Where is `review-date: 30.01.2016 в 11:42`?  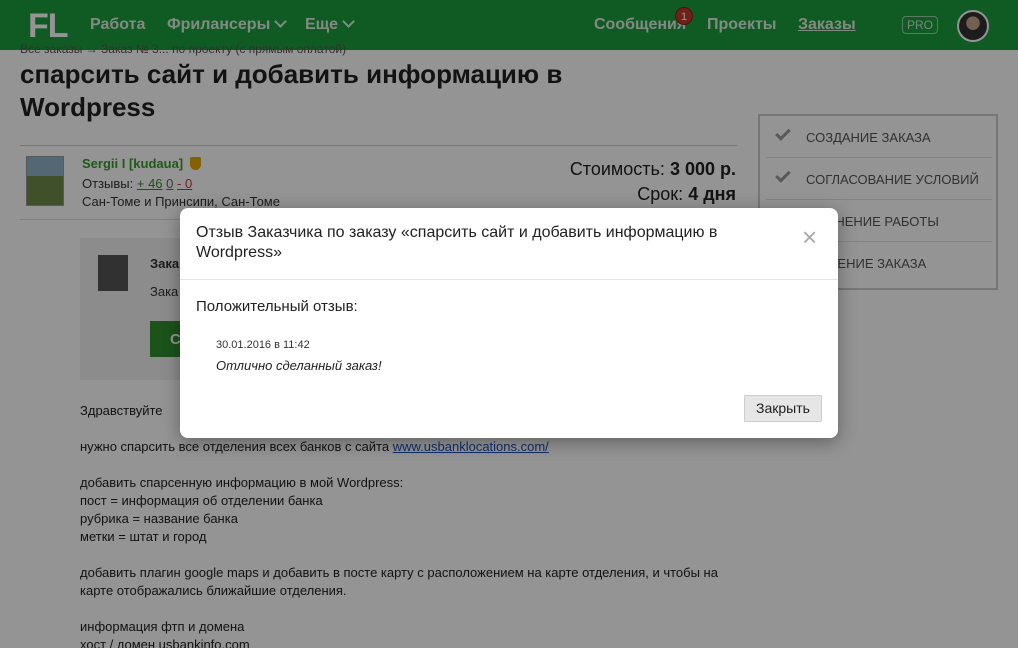 review-date: 30.01.2016 в 11:42 is located at coordinates (263, 345).